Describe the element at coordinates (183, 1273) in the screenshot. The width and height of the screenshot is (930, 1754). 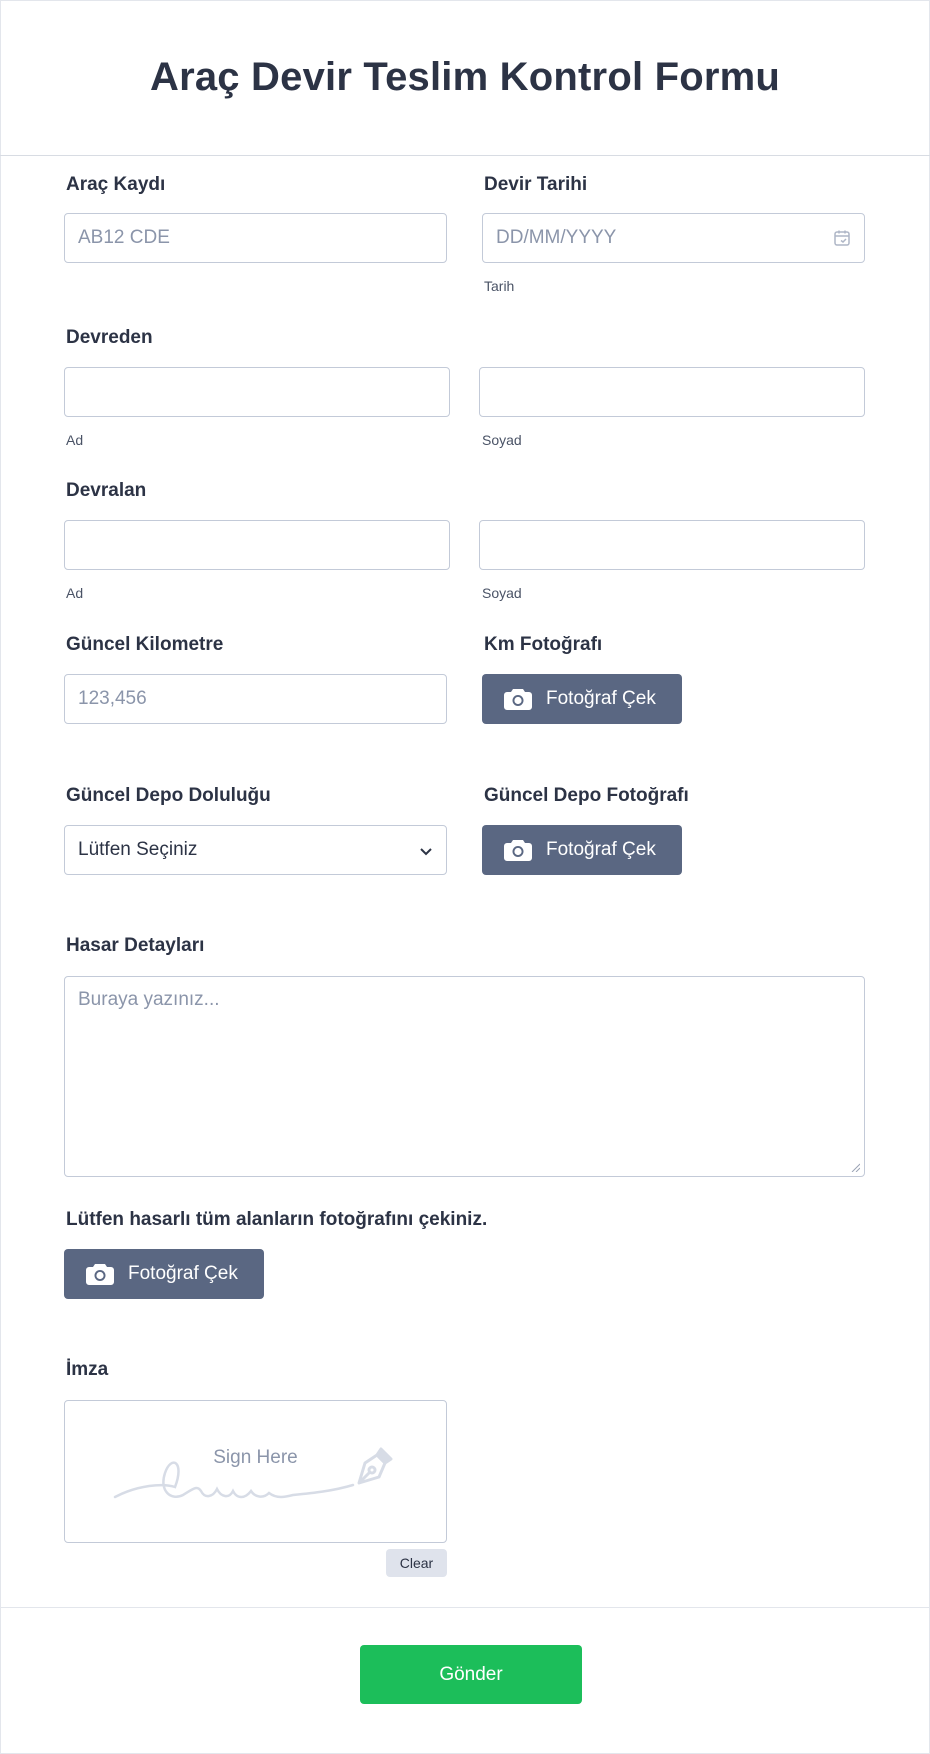
I see `damage-photo-button-label: Fotoğraf Çek` at that location.